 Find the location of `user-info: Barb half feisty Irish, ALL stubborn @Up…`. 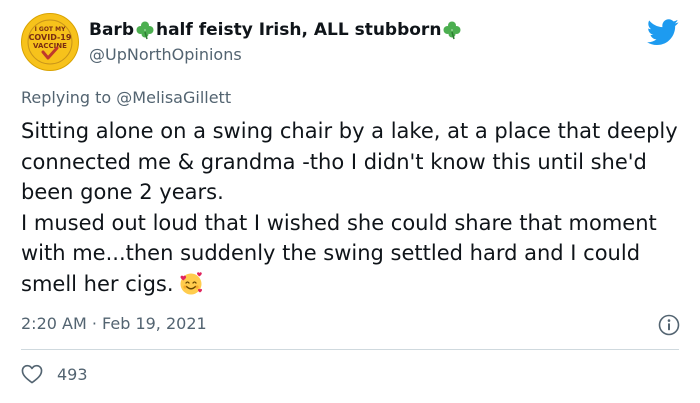

user-info: Barb half feisty Irish, ALL stubborn @Up… is located at coordinates (276, 42).